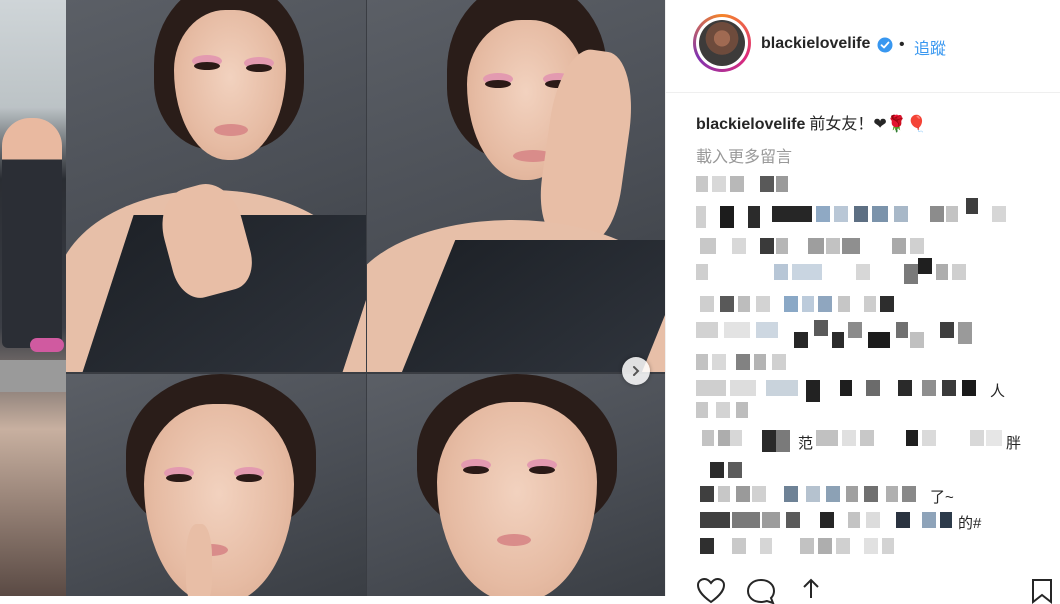  I want to click on post-header: blackielovelife • 追蹤, so click(863, 46).